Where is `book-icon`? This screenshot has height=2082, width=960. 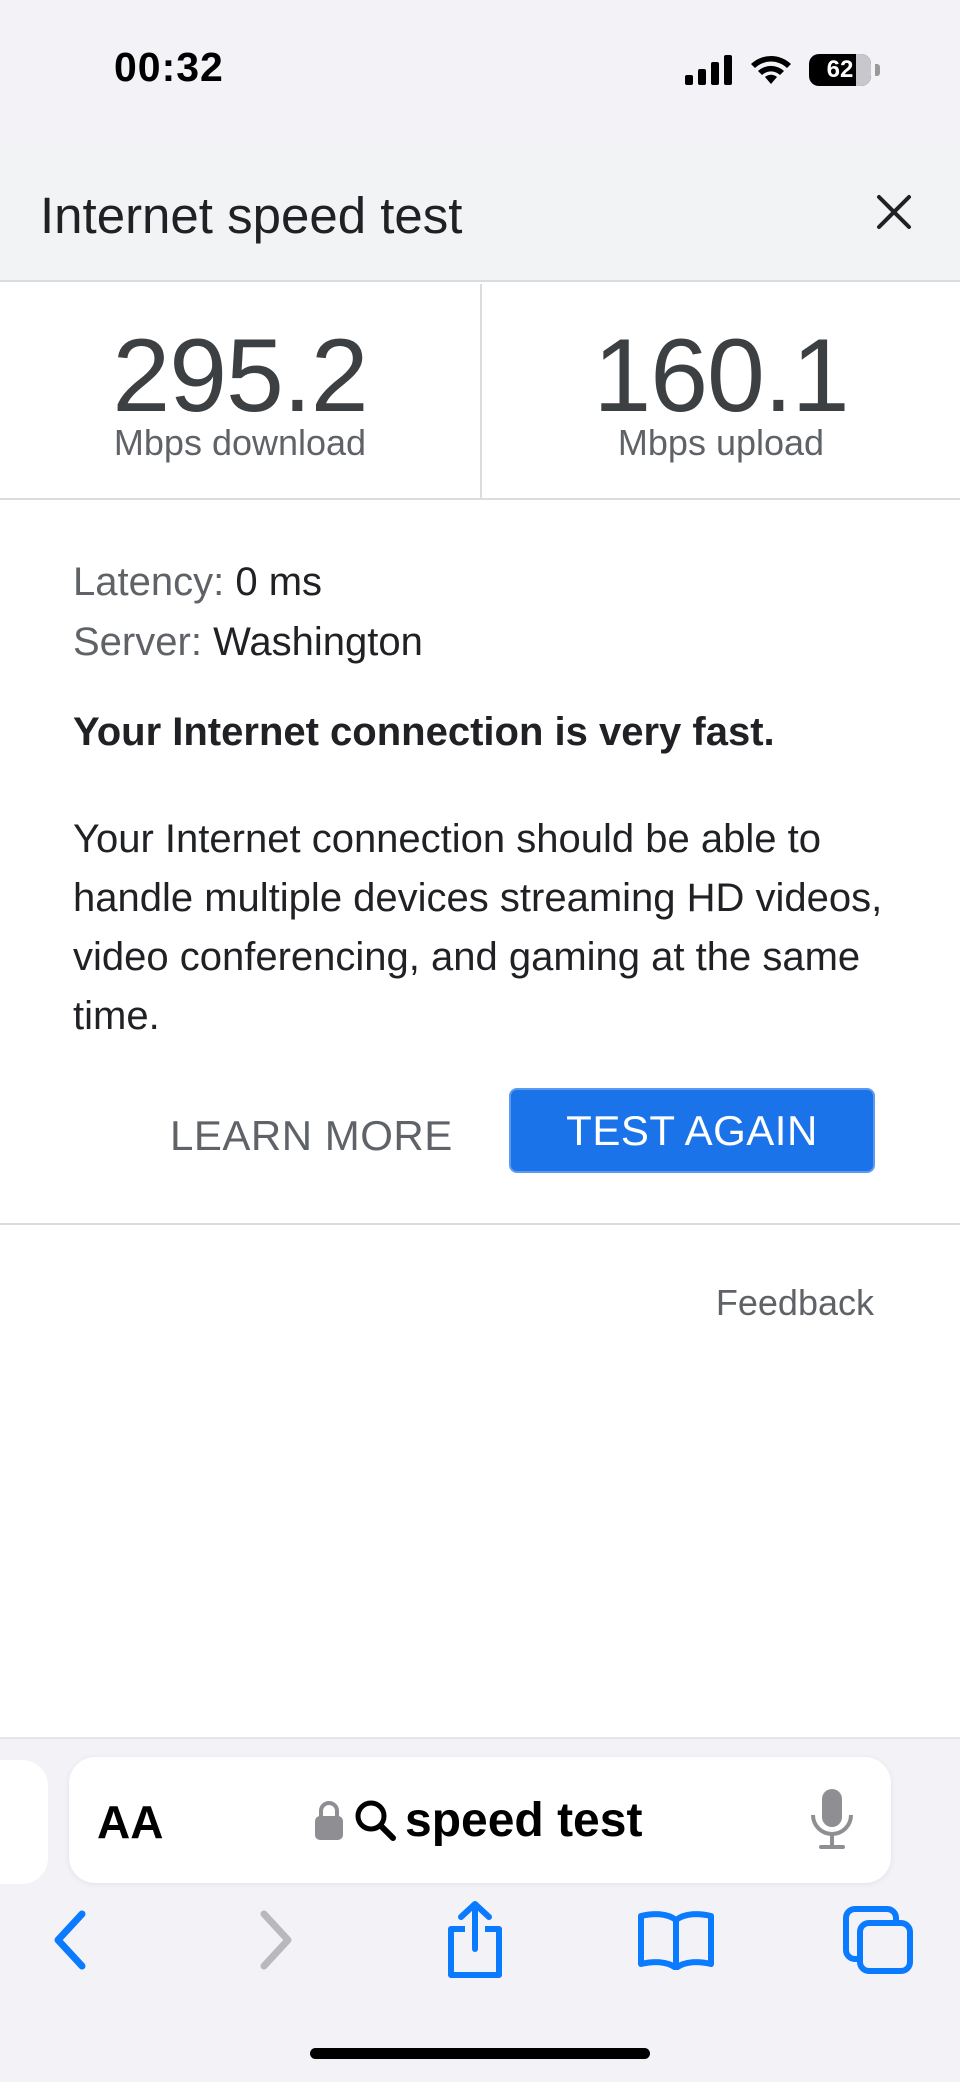
book-icon is located at coordinates (676, 1940).